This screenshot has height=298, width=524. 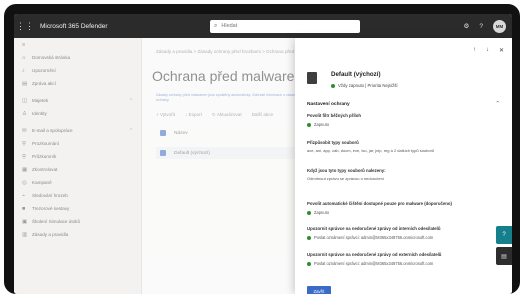 What do you see at coordinates (24, 130) in the screenshot?
I see `mail-icon: ✉` at bounding box center [24, 130].